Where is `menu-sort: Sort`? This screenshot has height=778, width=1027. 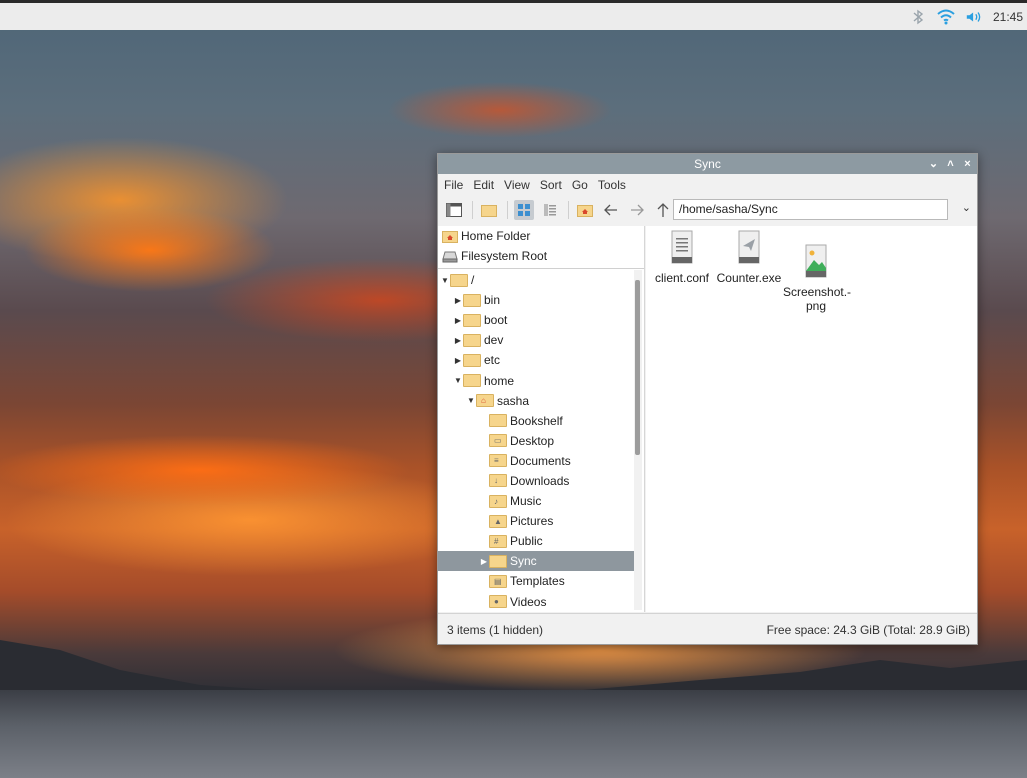
menu-sort: Sort is located at coordinates (551, 185).